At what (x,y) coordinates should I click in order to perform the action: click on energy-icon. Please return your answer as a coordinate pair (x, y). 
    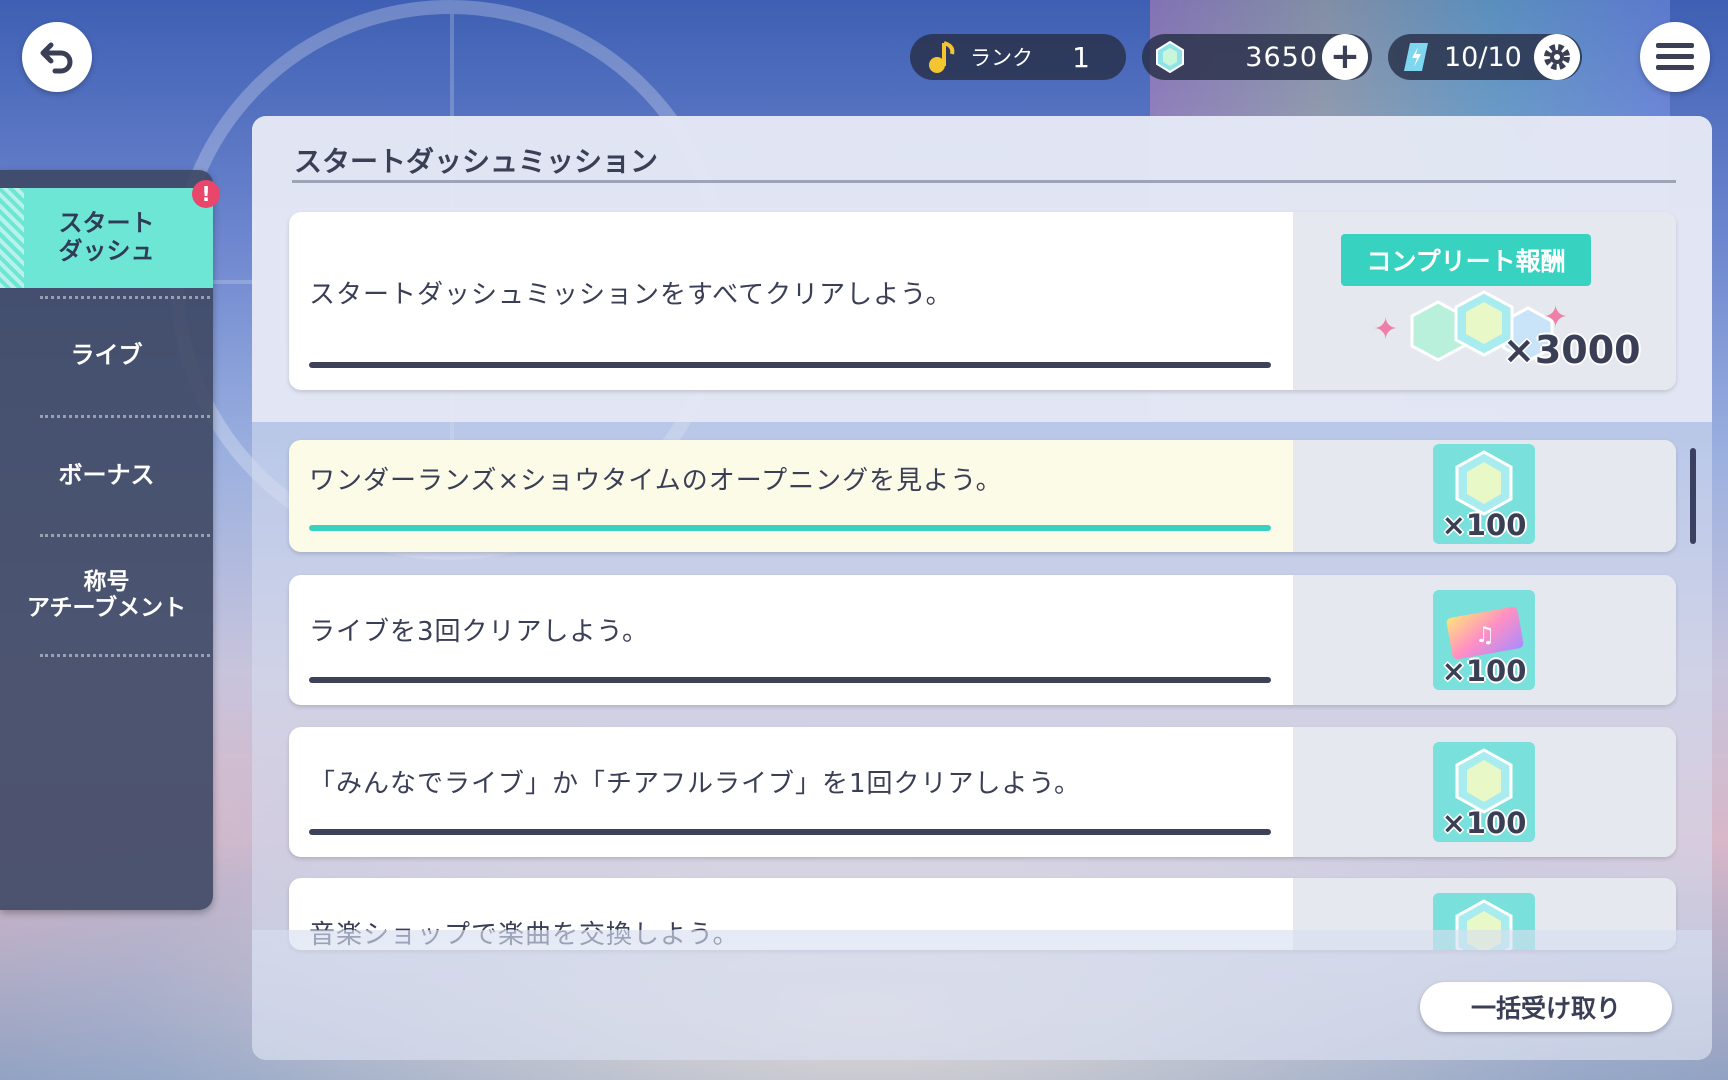
    Looking at the image, I should click on (1416, 57).